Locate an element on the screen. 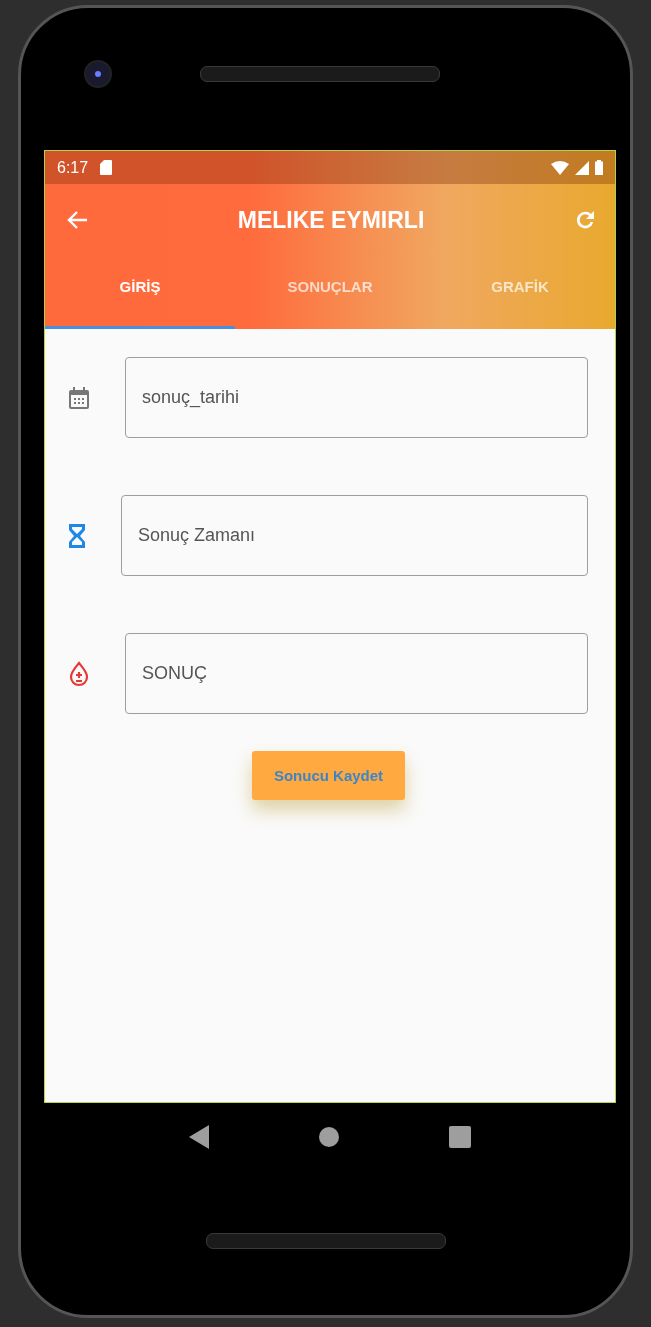 The width and height of the screenshot is (651, 1327). back-arrow-icon is located at coordinates (77, 220).